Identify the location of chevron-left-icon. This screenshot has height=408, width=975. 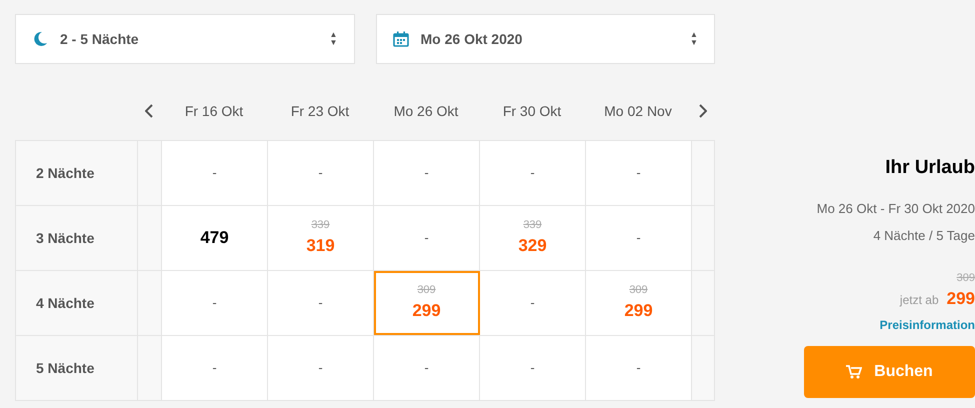
(149, 111).